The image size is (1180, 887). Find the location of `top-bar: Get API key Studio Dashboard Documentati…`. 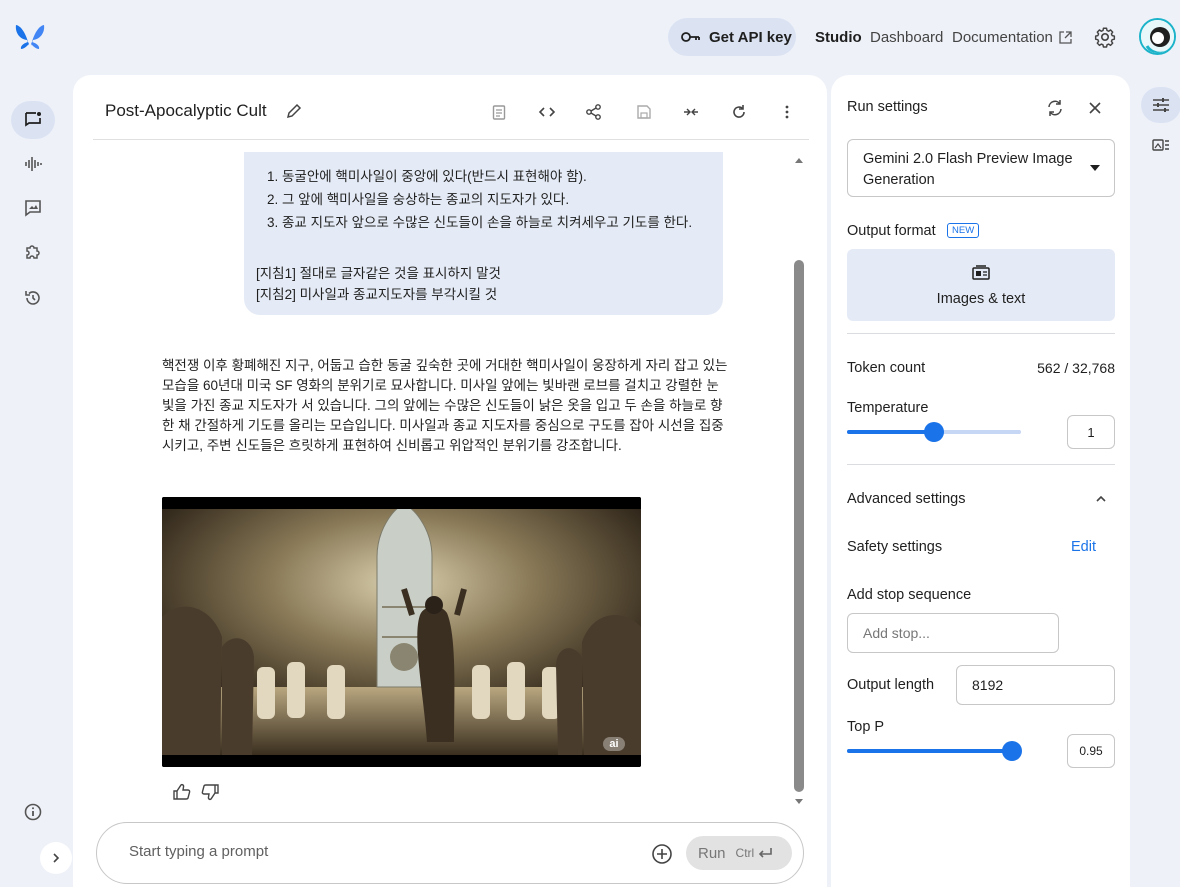

top-bar: Get API key Studio Dashboard Documentati… is located at coordinates (590, 37).